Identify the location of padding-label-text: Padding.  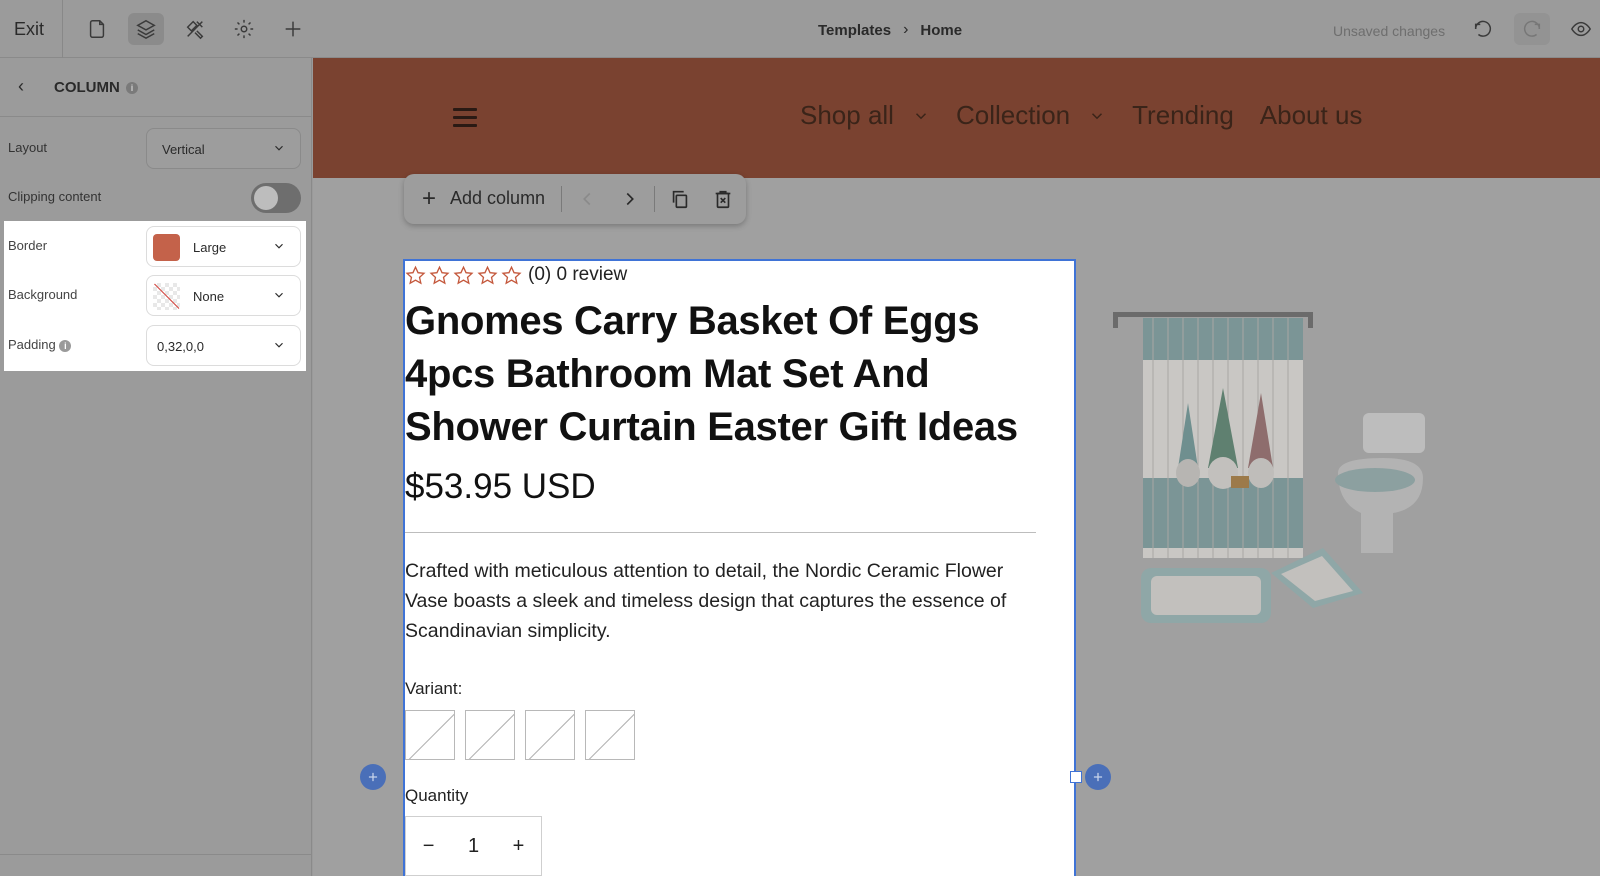
(32, 344).